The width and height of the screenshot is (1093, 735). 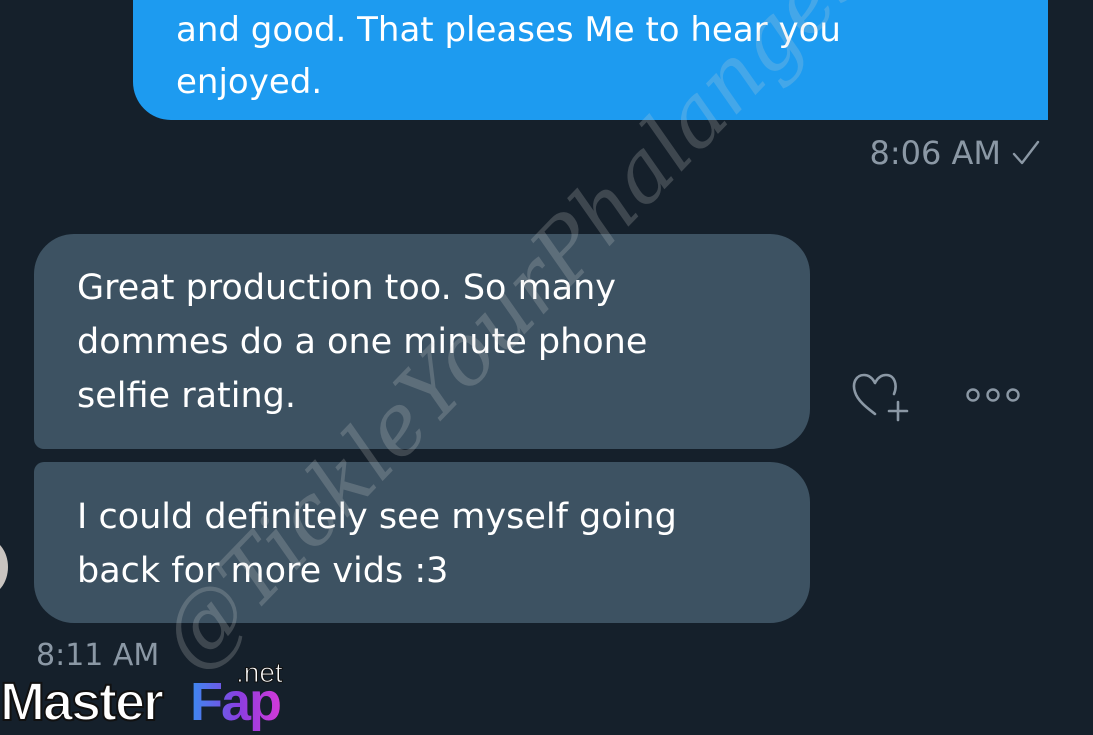 I want to click on logo-text-suffix: .net, so click(x=260, y=672).